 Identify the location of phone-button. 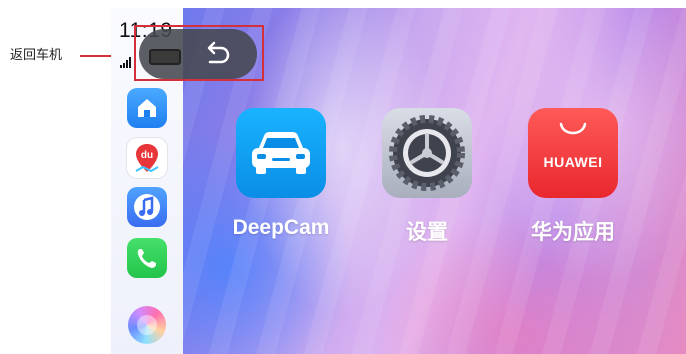
(147, 258).